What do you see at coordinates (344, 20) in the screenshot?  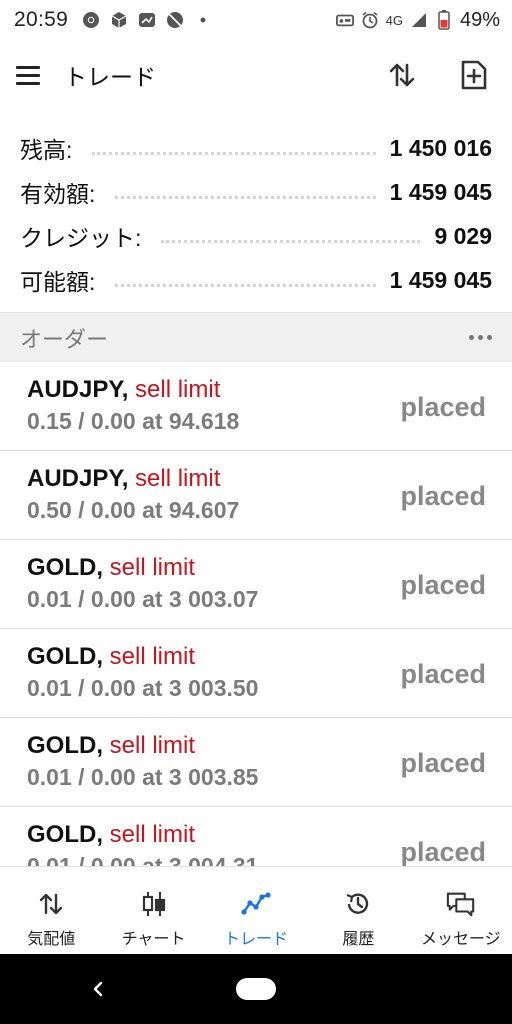 I see `cast-icon` at bounding box center [344, 20].